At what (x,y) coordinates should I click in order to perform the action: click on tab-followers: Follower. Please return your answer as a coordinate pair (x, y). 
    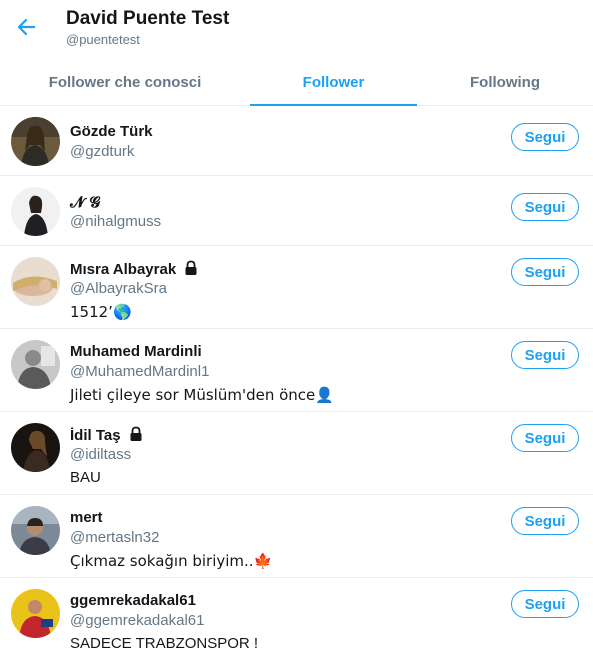
    Looking at the image, I should click on (333, 83).